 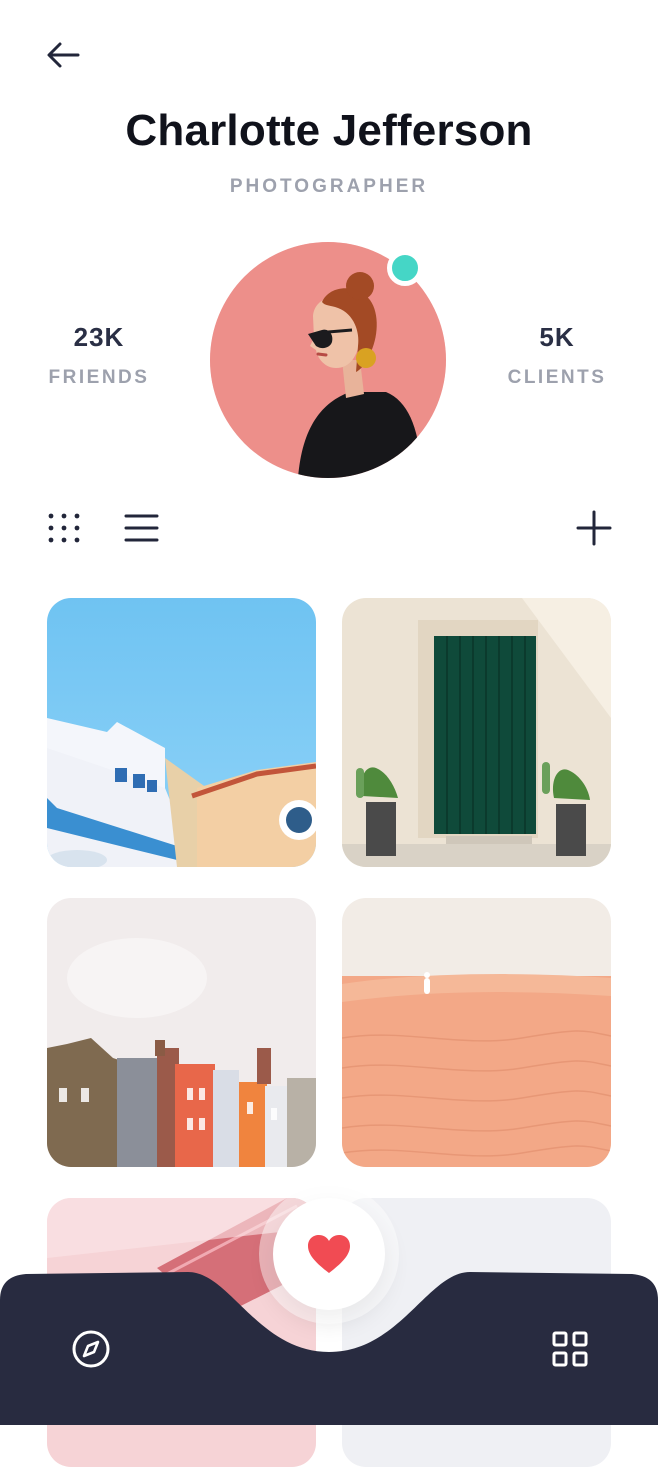 What do you see at coordinates (405, 268) in the screenshot?
I see `online-status-indicator` at bounding box center [405, 268].